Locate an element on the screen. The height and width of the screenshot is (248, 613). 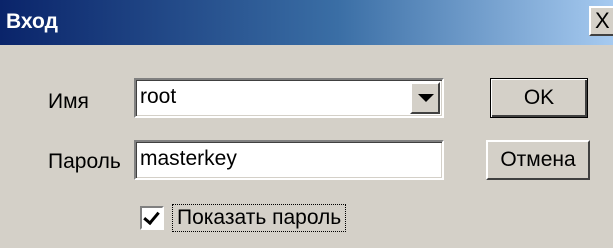
ok-button-label: OK is located at coordinates (539, 97).